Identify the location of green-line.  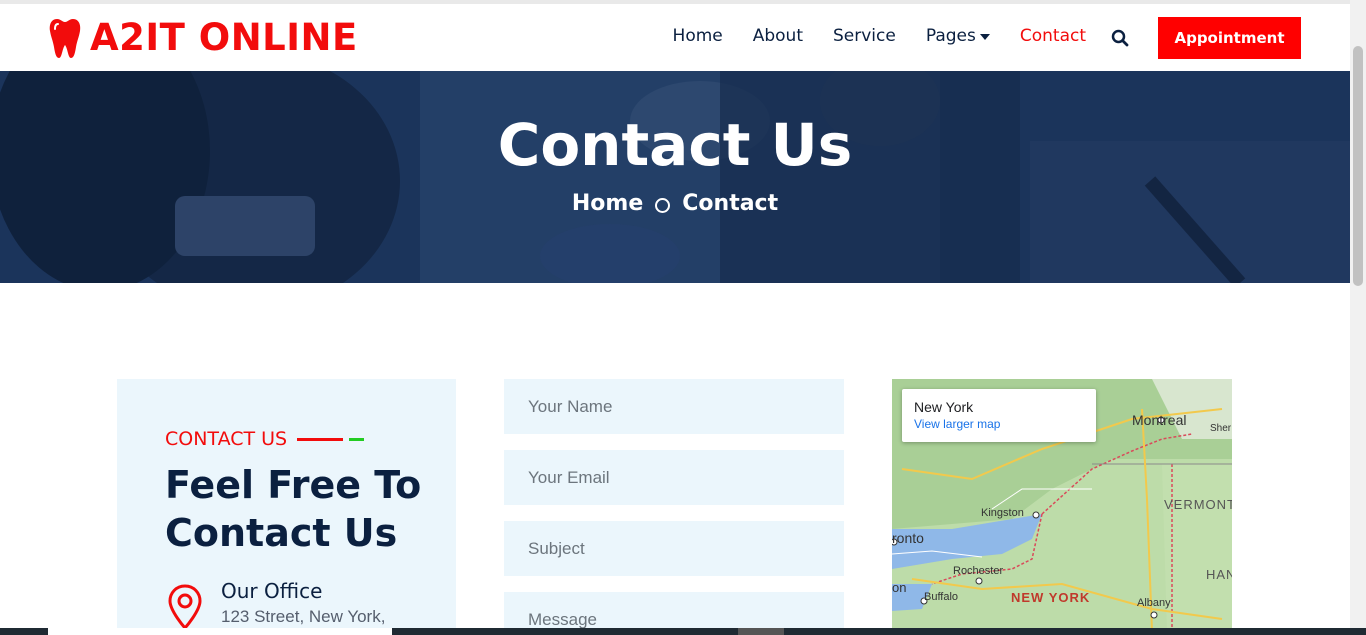
(357, 439).